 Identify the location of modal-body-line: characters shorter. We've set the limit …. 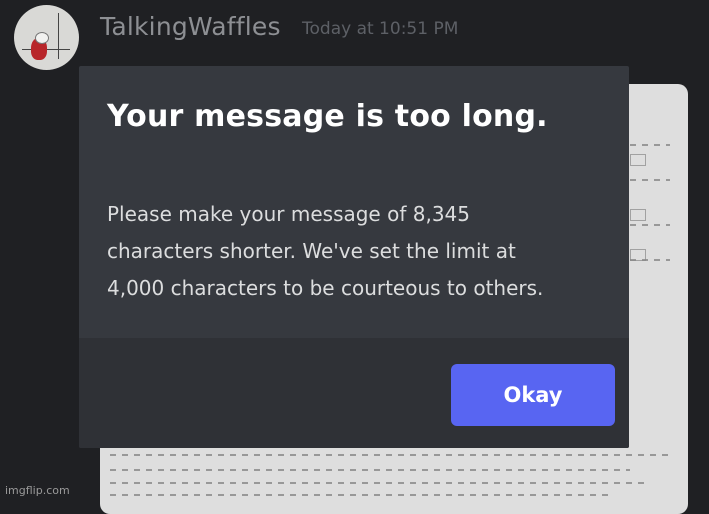
(311, 251).